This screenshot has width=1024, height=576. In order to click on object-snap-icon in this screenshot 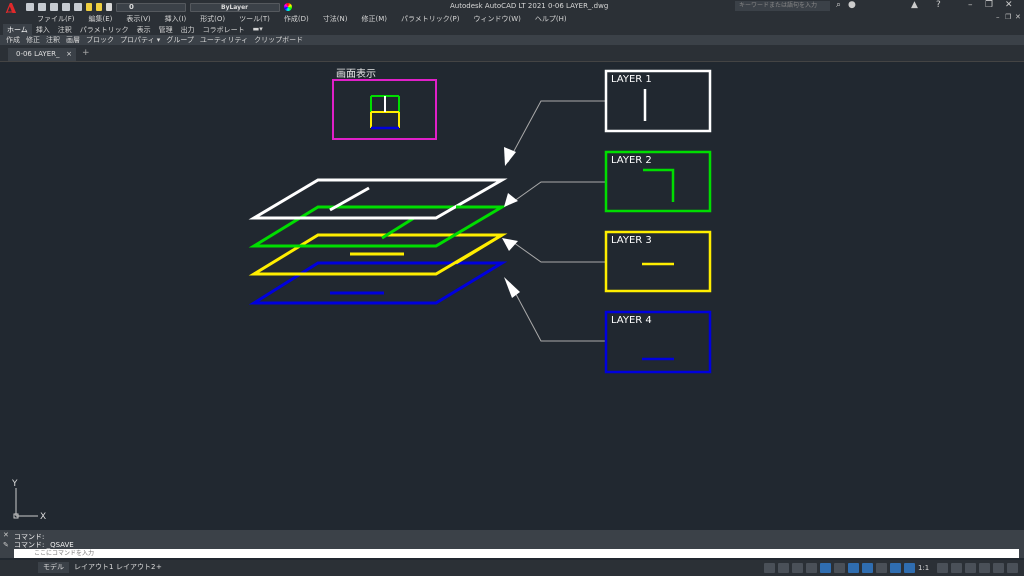, I will do `click(867, 568)`.